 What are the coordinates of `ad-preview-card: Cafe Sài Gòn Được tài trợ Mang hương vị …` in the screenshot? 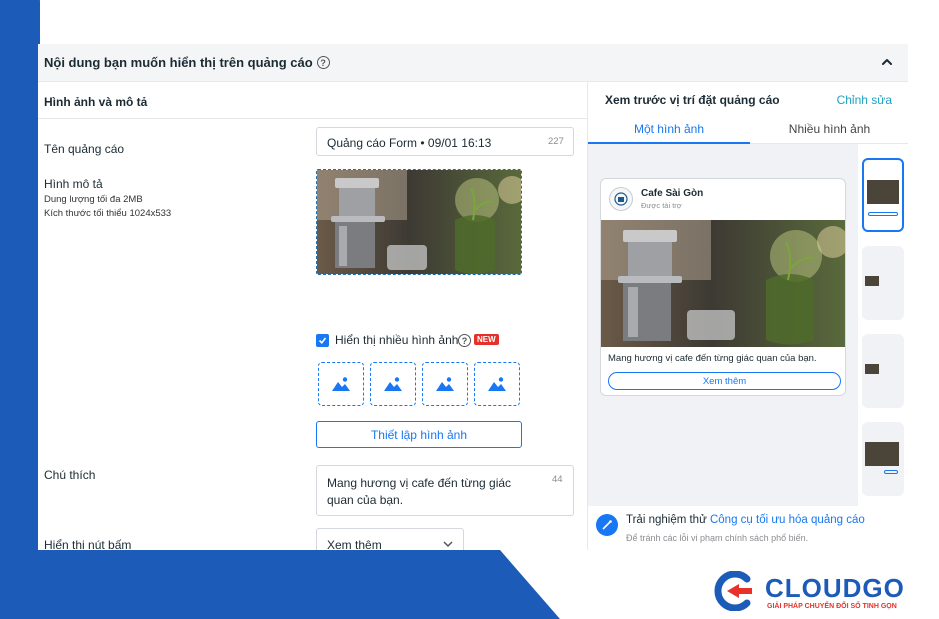 It's located at (723, 287).